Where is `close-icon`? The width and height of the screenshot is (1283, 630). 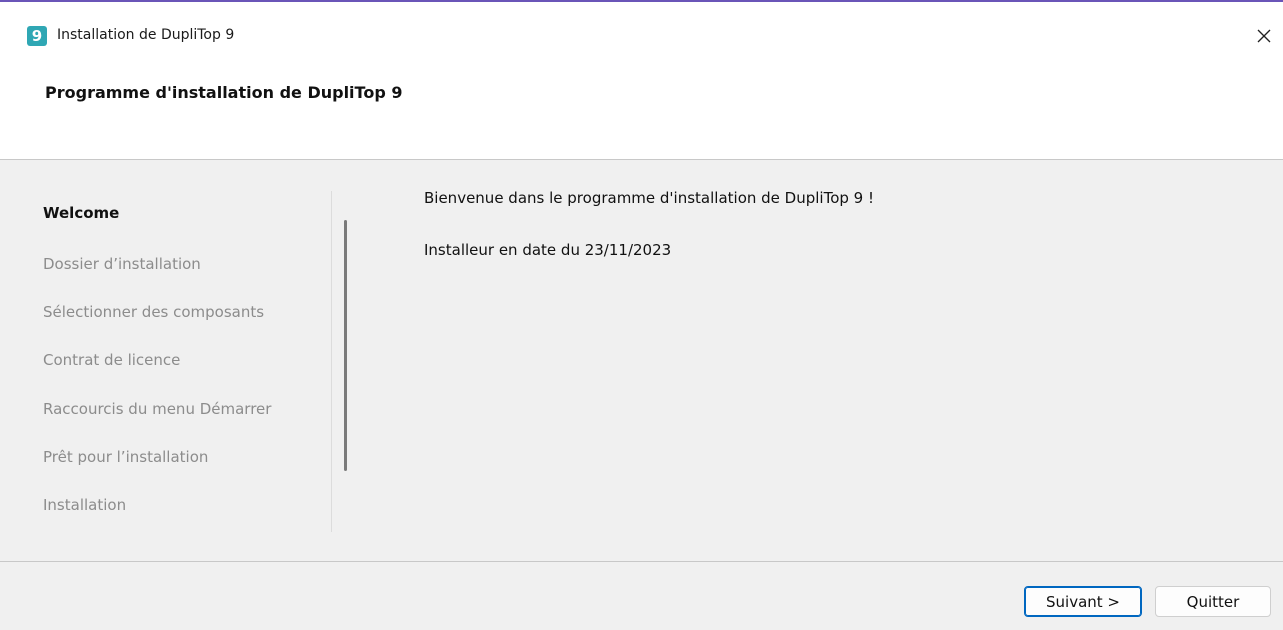 close-icon is located at coordinates (1264, 36).